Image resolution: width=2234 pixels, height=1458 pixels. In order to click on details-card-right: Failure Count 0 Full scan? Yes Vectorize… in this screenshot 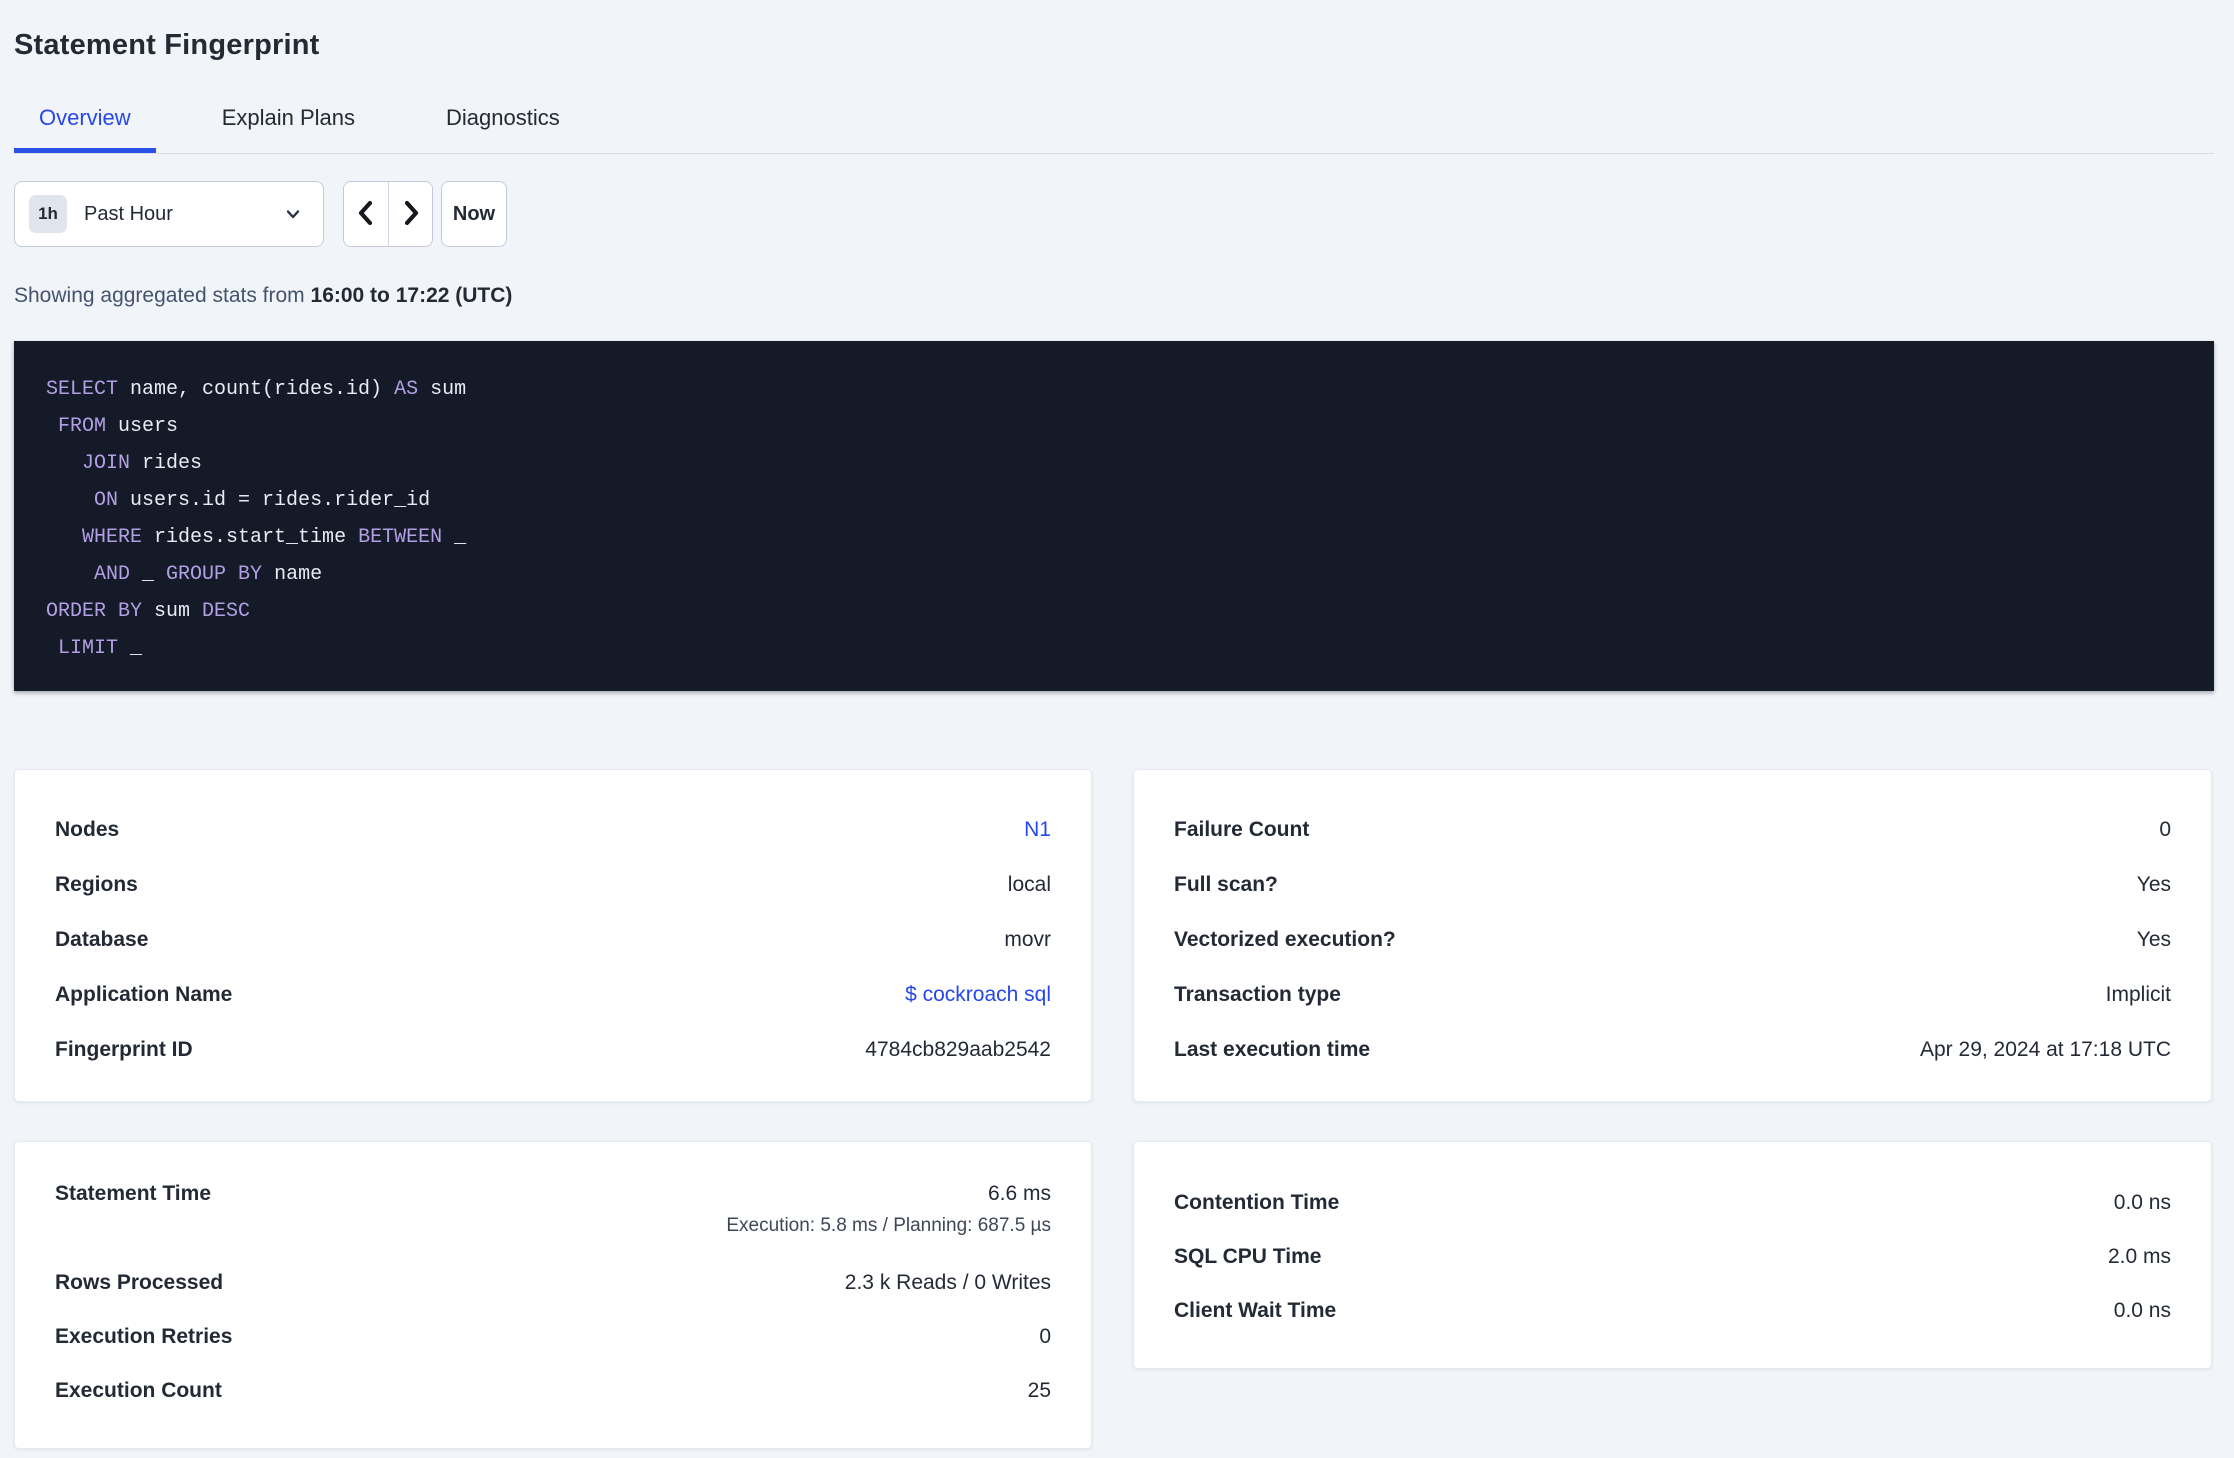, I will do `click(1672, 935)`.